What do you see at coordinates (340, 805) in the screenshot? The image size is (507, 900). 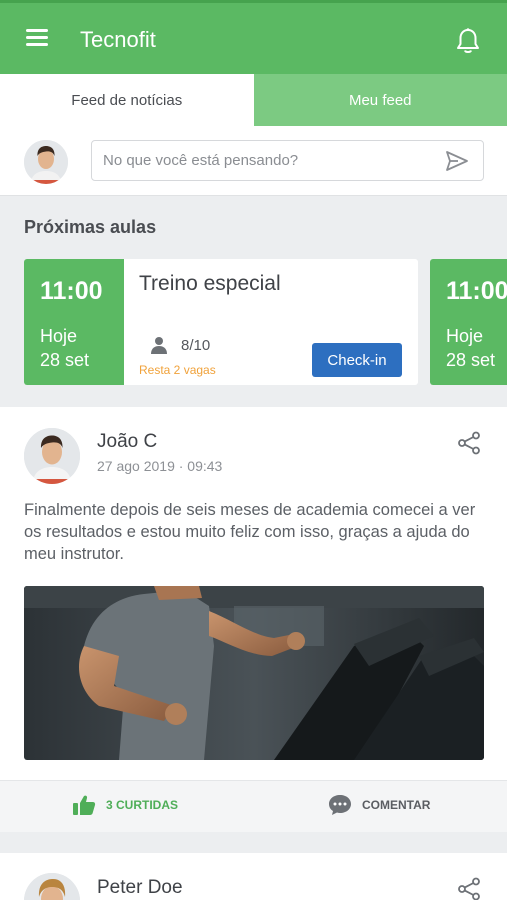 I see `comment-icon` at bounding box center [340, 805].